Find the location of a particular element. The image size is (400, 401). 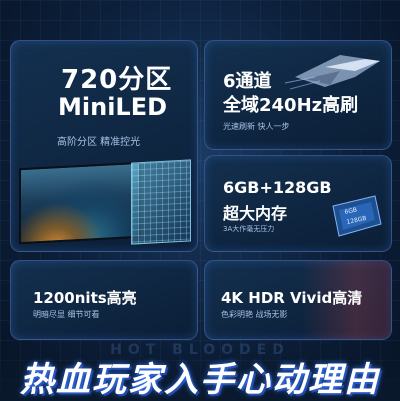

feature-card-brightness: 1200nits高亮 明暗尽显 细节可看 is located at coordinates (104, 300).